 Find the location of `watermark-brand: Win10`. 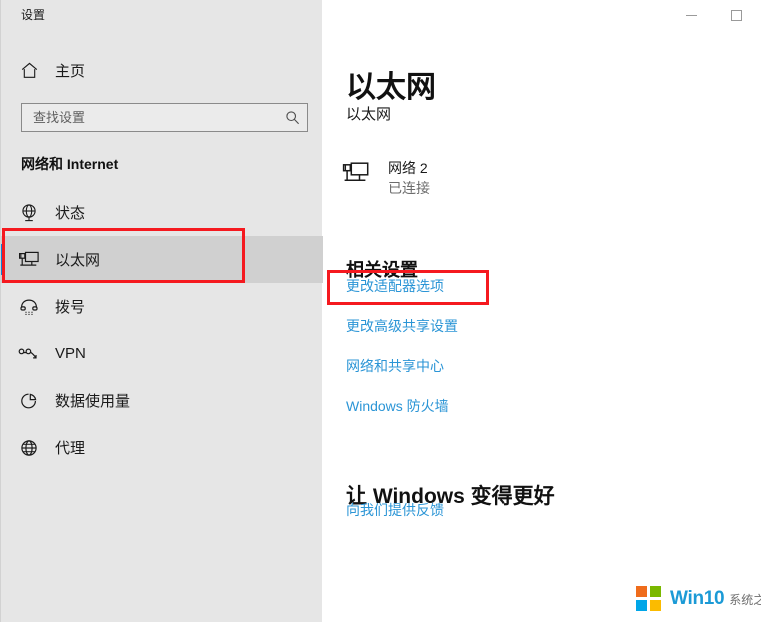

watermark-brand: Win10 is located at coordinates (697, 598).